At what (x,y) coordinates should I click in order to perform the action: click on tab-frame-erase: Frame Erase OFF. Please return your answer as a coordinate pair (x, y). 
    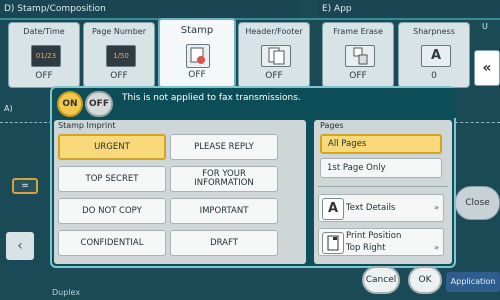
    Looking at the image, I should click on (358, 55).